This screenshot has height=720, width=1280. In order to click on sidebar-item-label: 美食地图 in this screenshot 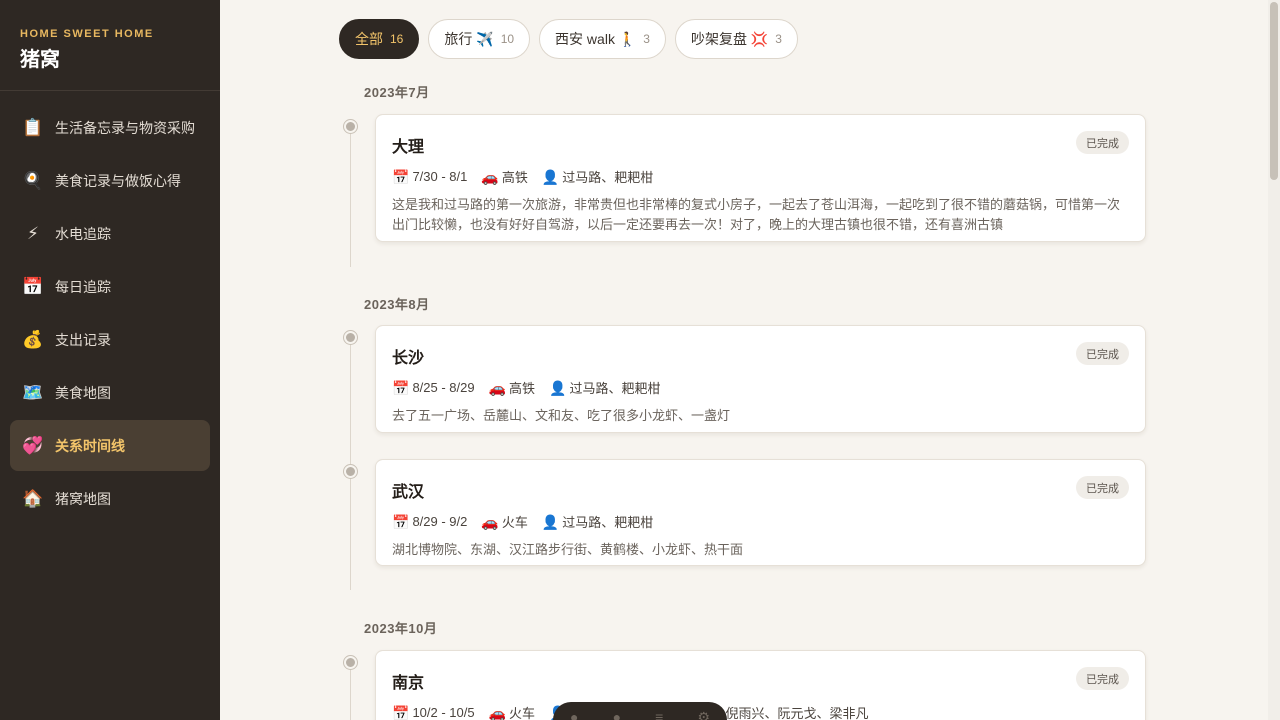, I will do `click(83, 392)`.